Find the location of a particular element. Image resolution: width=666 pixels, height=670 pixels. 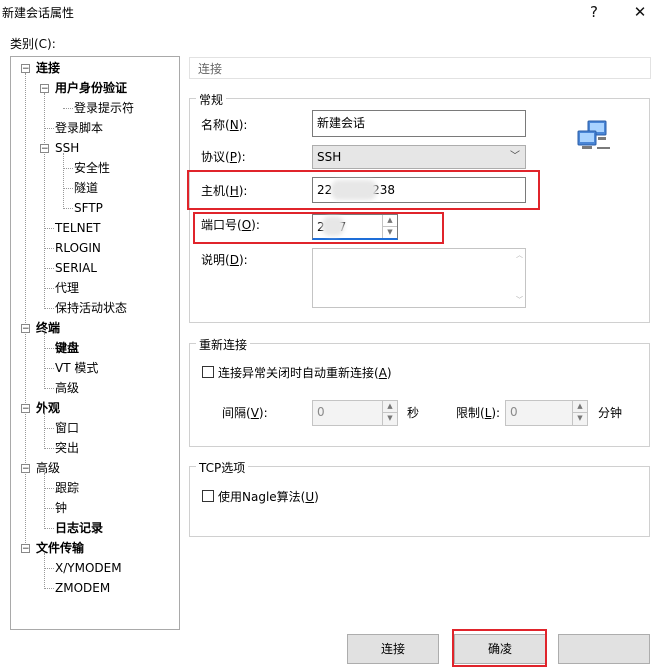

window-title: 新建会话属性 is located at coordinates (38, 13).